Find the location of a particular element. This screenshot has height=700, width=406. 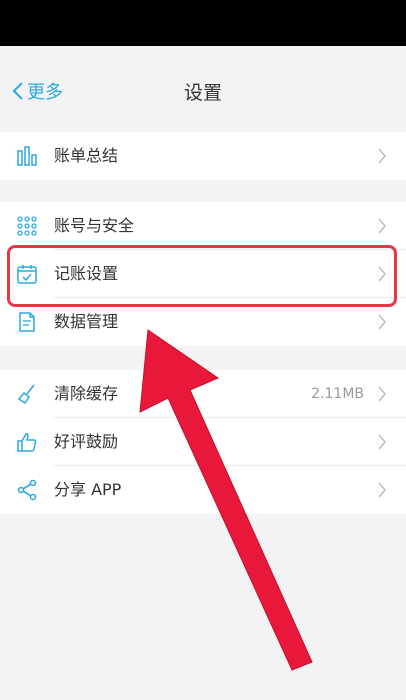

row-bill-summary: 账单总结 is located at coordinates (203, 156).